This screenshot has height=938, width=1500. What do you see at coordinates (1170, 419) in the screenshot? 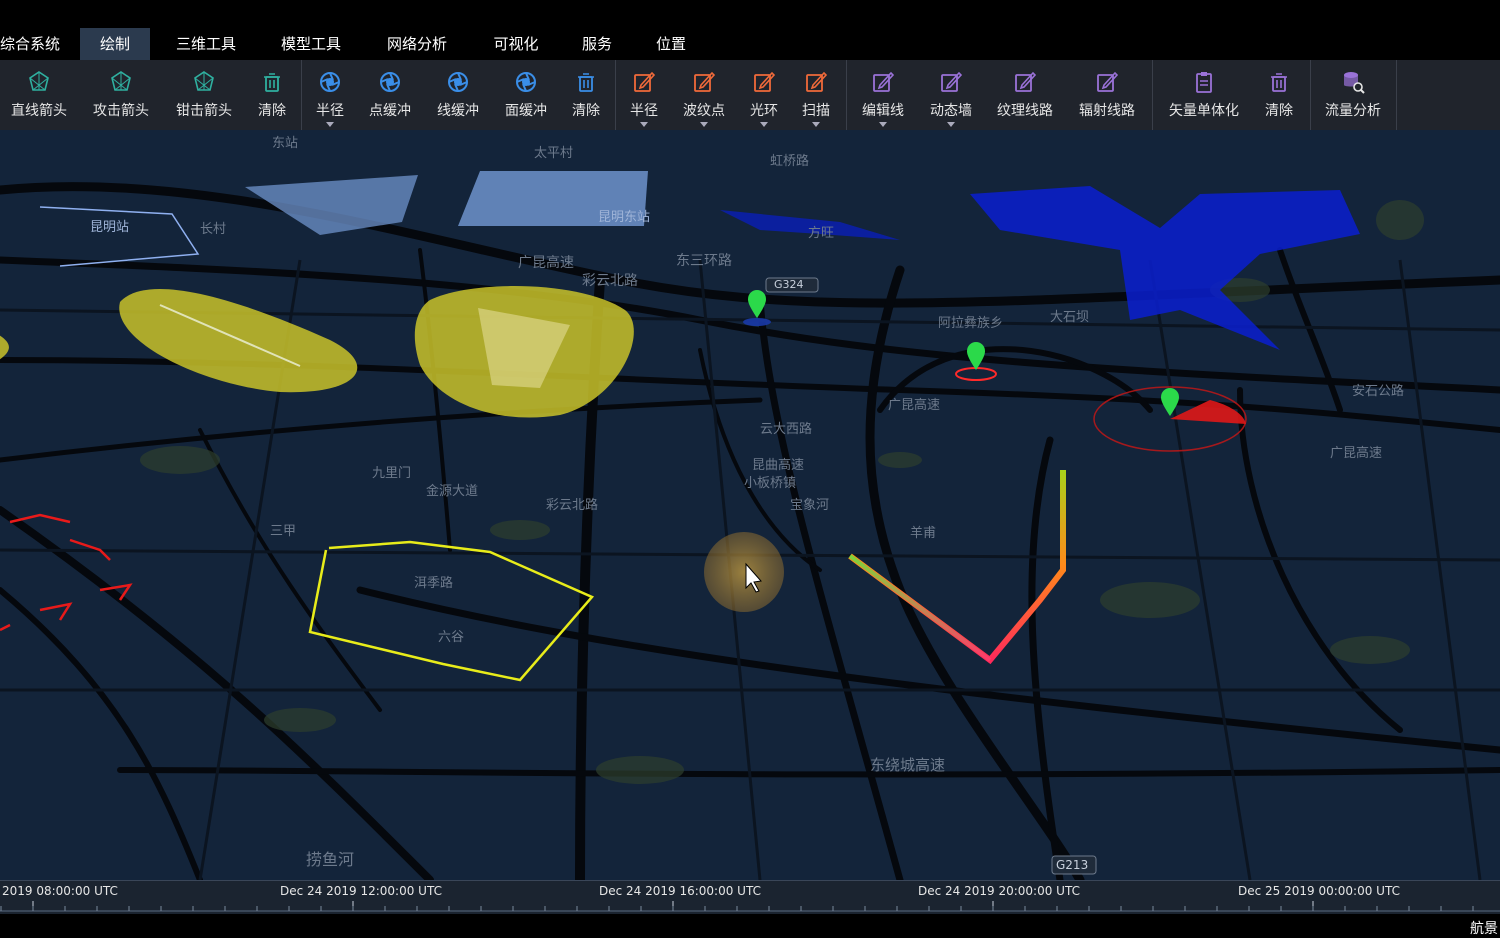
I see `scan-effect` at bounding box center [1170, 419].